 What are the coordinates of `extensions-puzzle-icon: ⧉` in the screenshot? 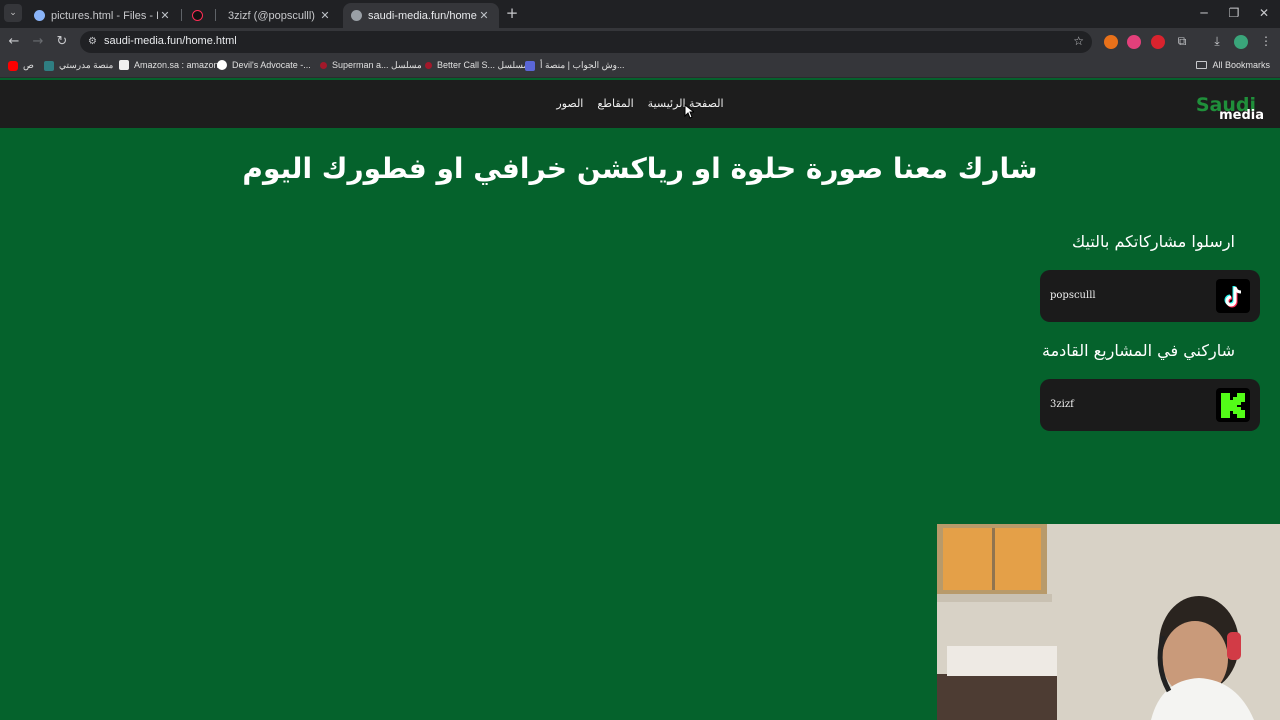 It's located at (1182, 41).